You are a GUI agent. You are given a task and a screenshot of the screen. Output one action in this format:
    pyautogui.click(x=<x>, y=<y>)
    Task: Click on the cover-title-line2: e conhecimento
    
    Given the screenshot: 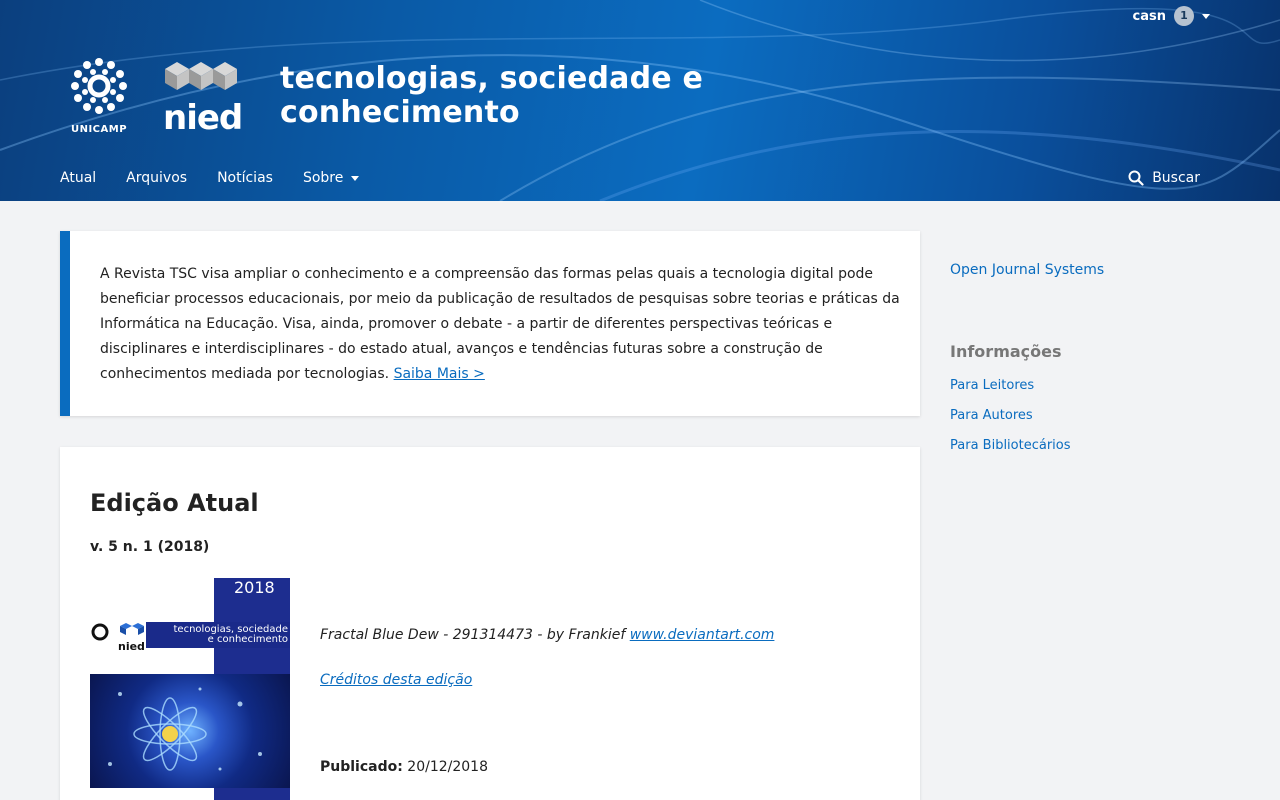 What is the action you would take?
    pyautogui.click(x=247, y=639)
    